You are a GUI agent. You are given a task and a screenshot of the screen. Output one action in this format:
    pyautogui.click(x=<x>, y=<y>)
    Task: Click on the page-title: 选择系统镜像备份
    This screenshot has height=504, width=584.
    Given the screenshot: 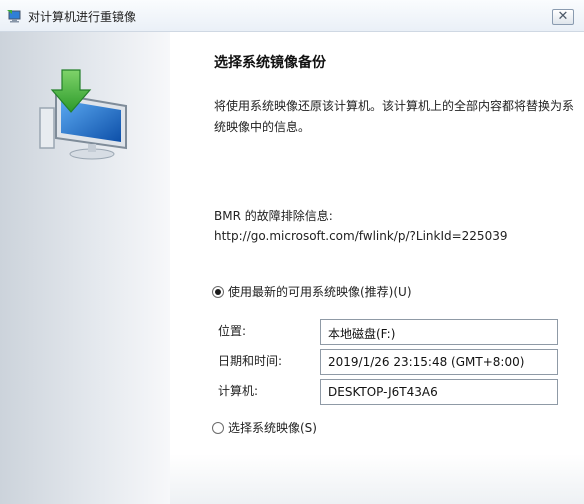 What is the action you would take?
    pyautogui.click(x=270, y=63)
    